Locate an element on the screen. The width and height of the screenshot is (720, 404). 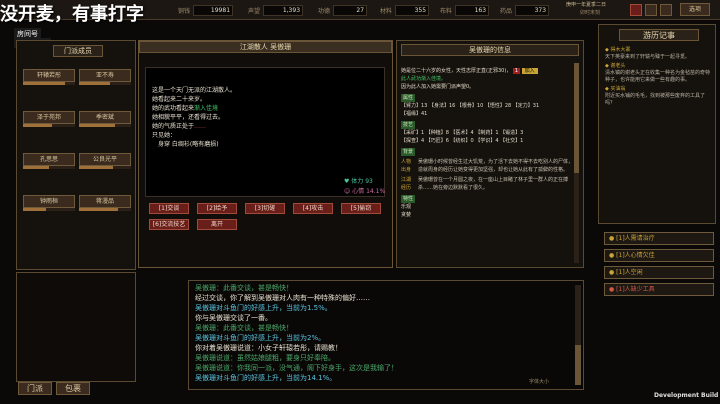
options-button: 选项 is located at coordinates (695, 9).